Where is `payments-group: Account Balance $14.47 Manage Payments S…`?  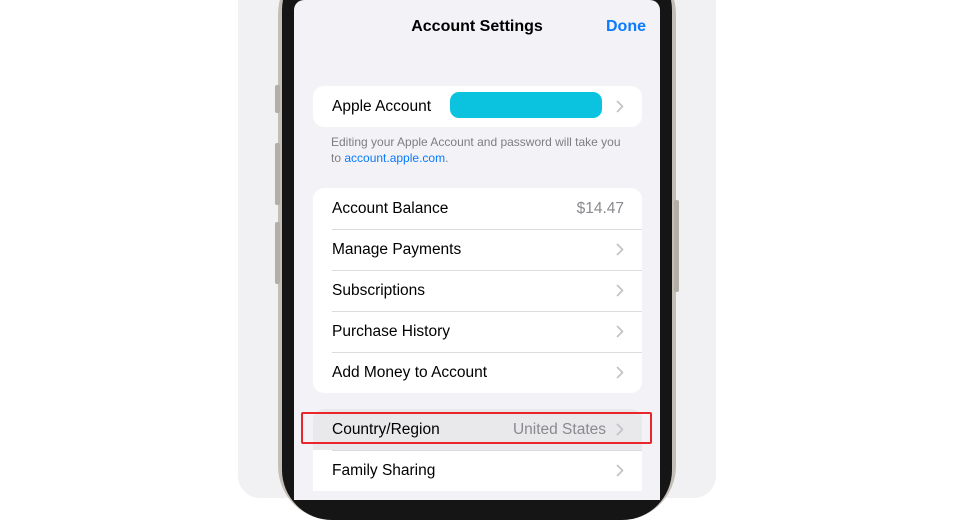
payments-group: Account Balance $14.47 Manage Payments S… is located at coordinates (477, 290).